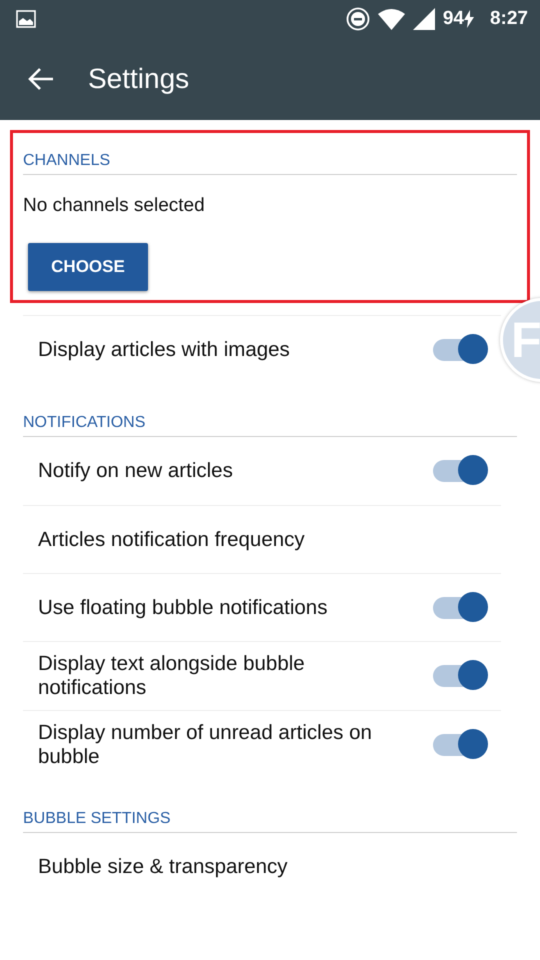 The width and height of the screenshot is (540, 960). I want to click on setting-label: Bubble size & transparency, so click(210, 867).